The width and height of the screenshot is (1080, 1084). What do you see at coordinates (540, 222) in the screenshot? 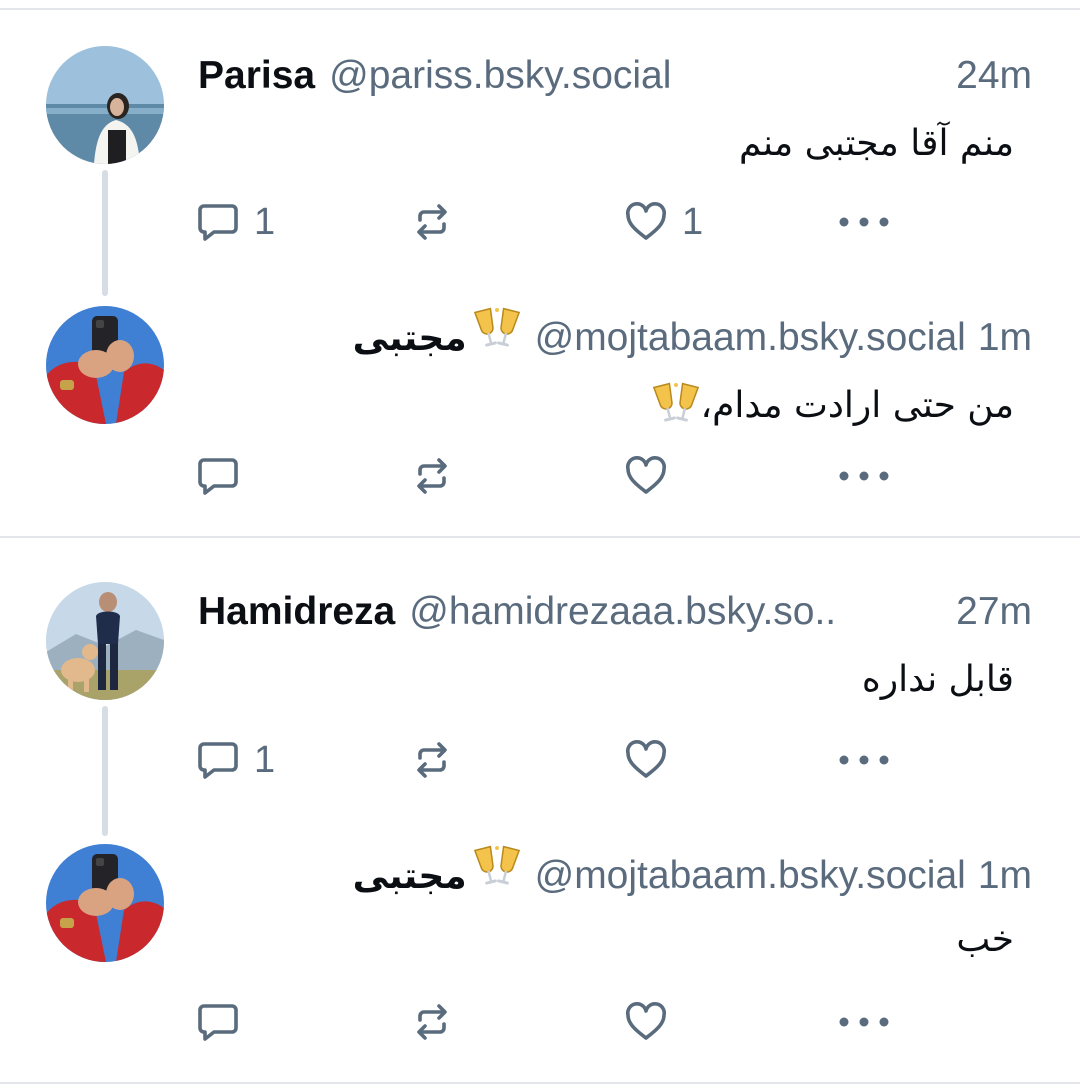
I see `post-actions: 1 1` at bounding box center [540, 222].